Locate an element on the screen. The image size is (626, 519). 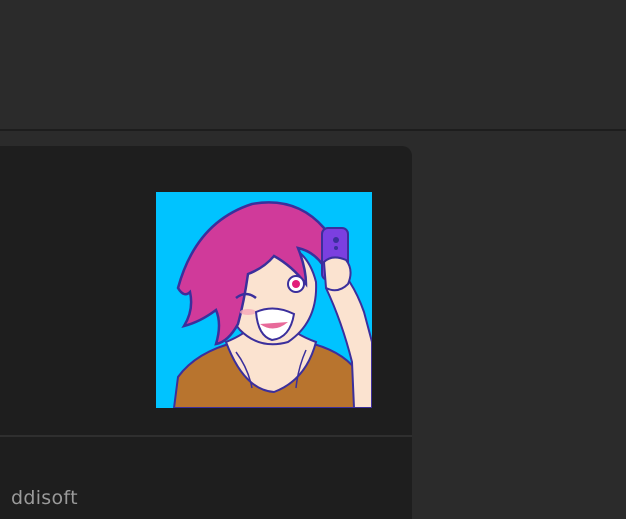
avatar-thumbnail is located at coordinates (264, 300).